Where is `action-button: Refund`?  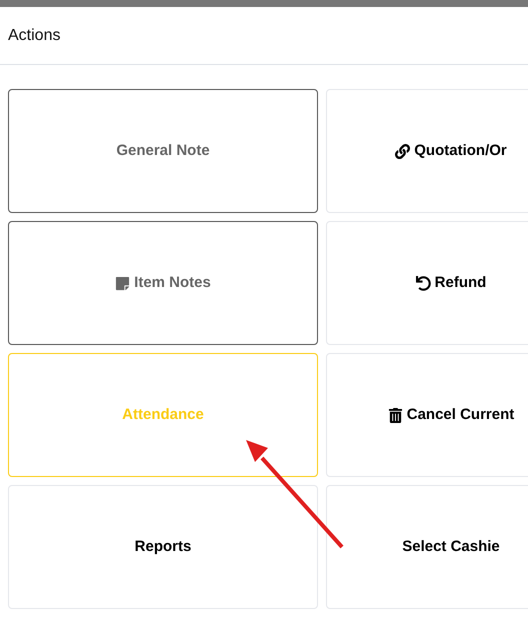 action-button: Refund is located at coordinates (427, 283).